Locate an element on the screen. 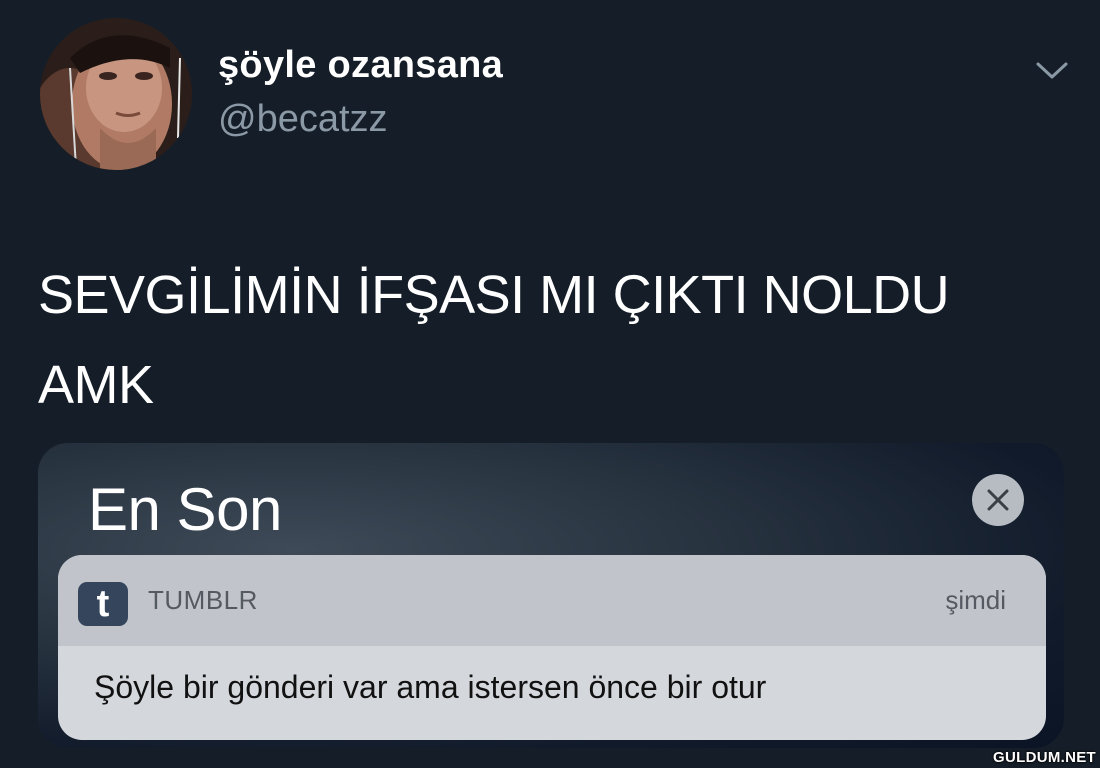 The width and height of the screenshot is (1100, 768). display-name: şöyle ozansana is located at coordinates (360, 65).